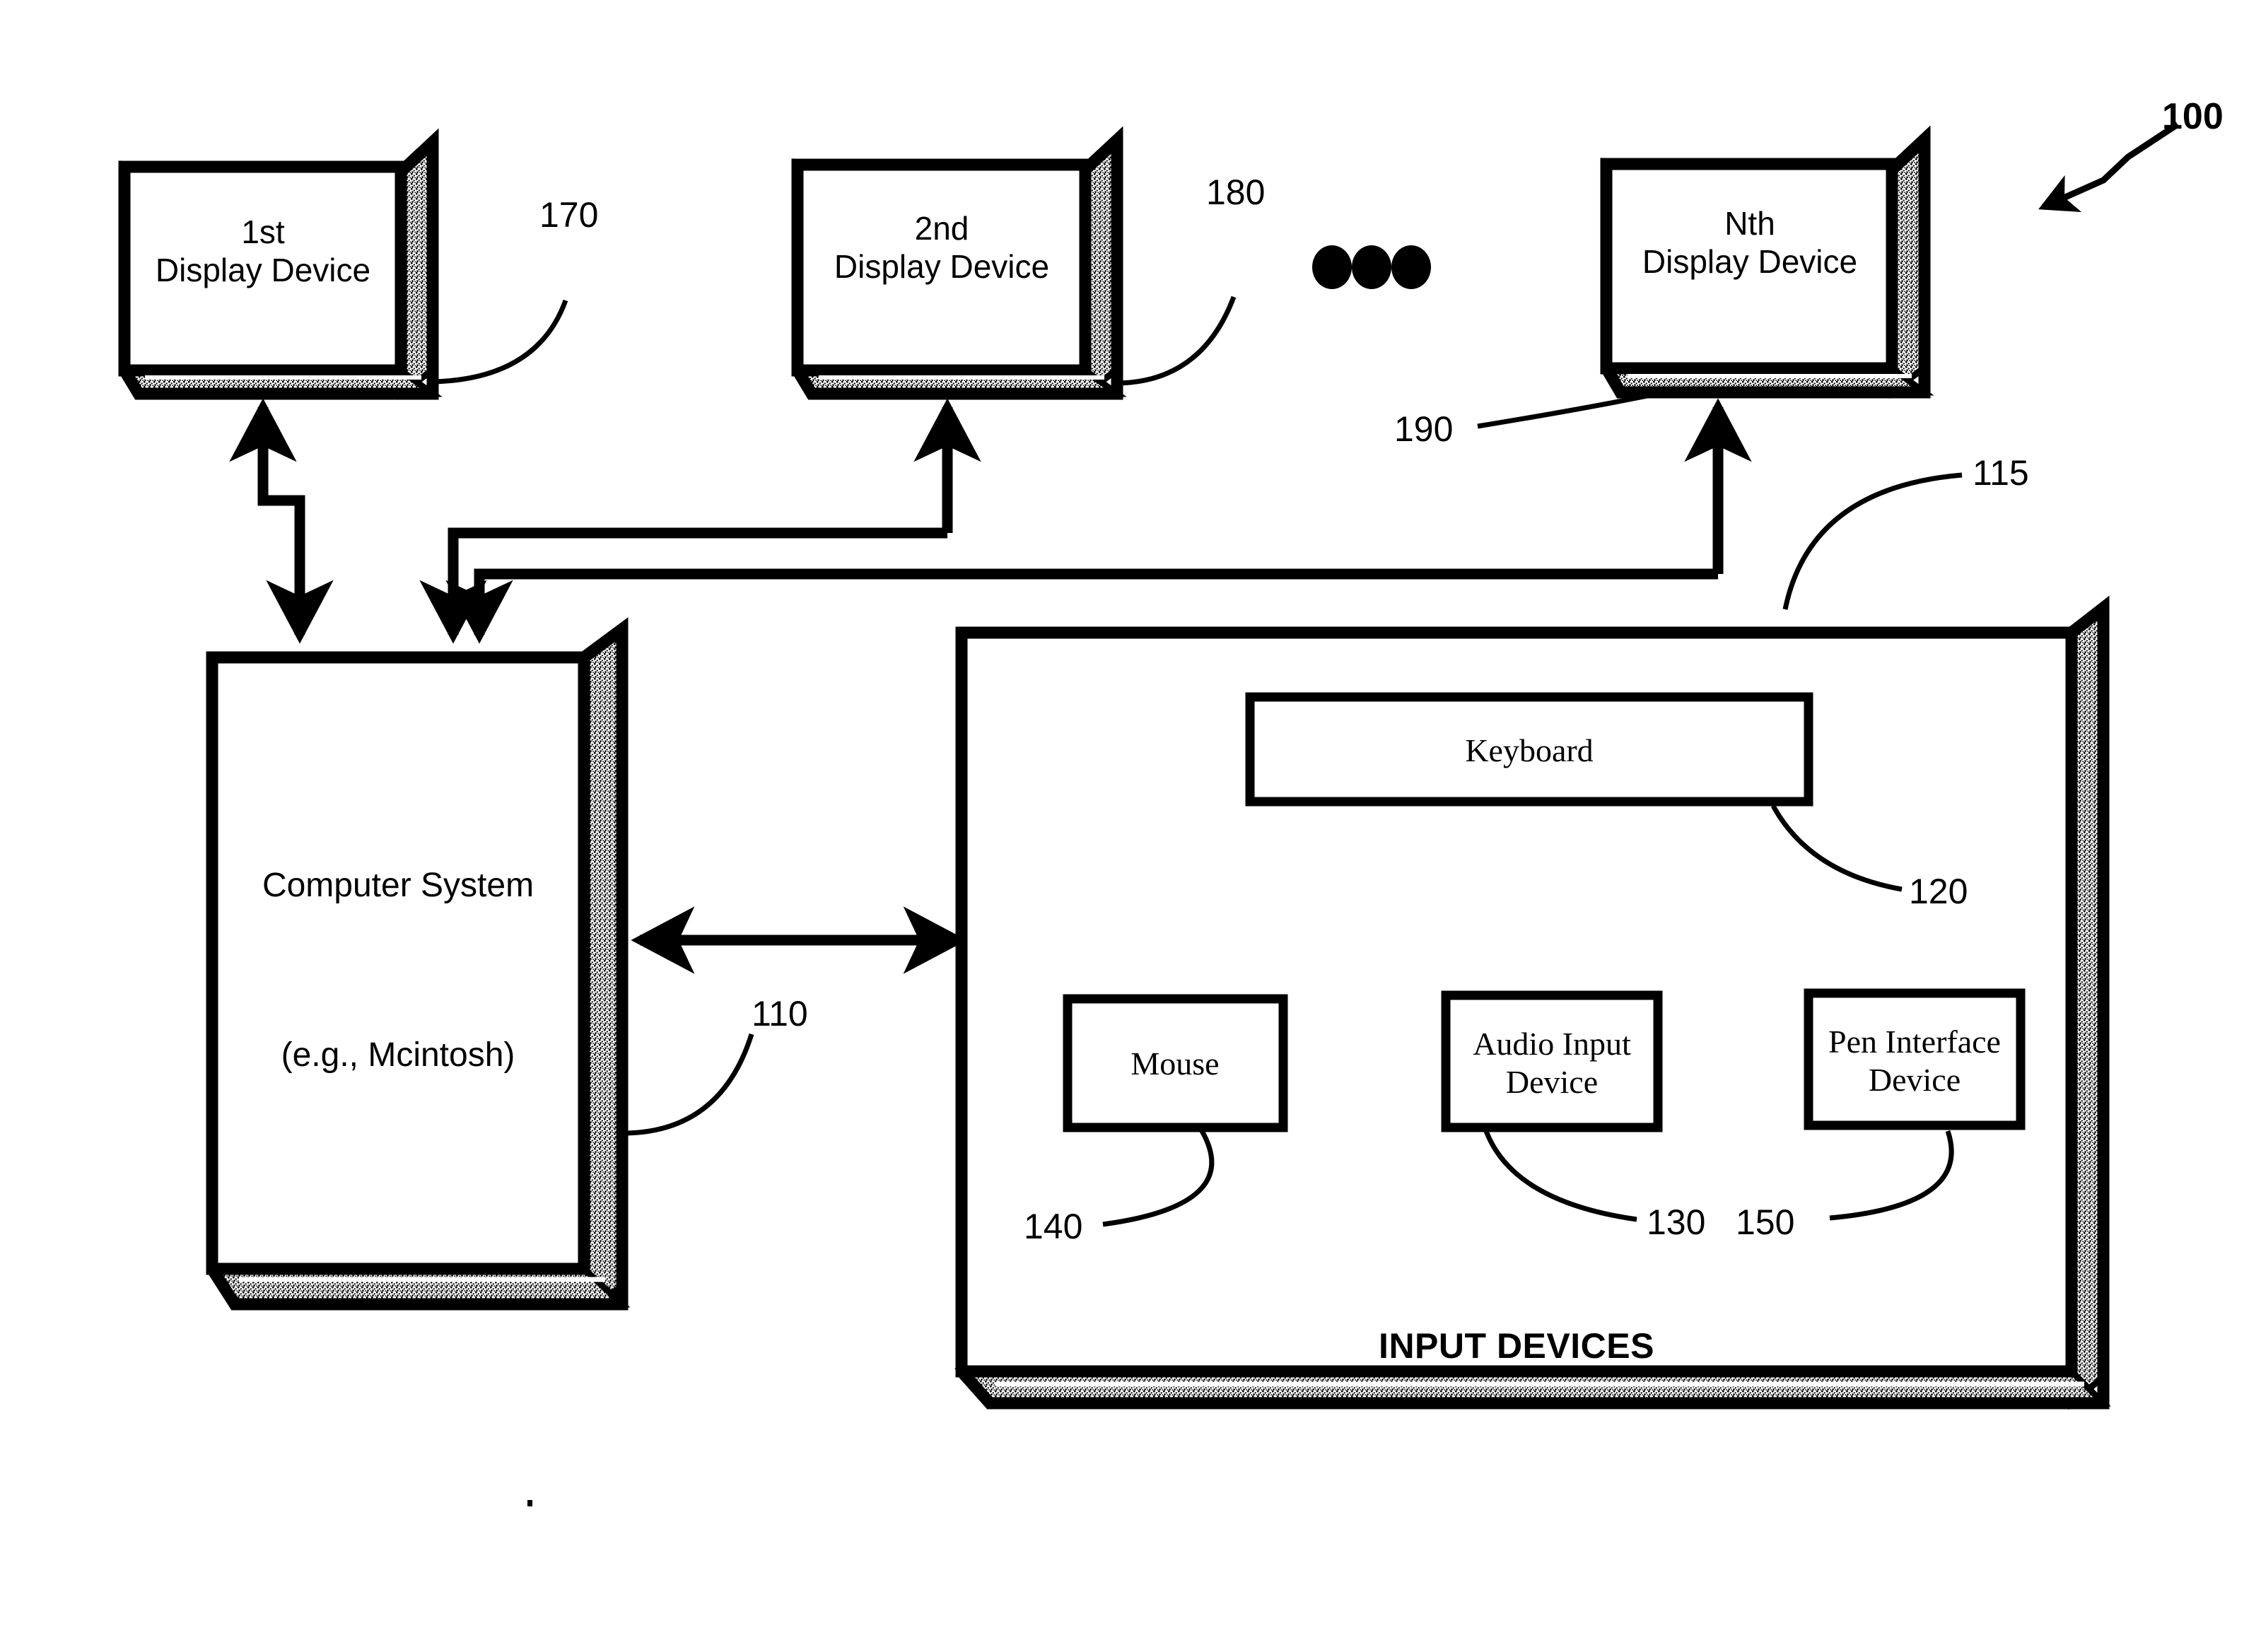  I want to click on numeral-110: 110, so click(780, 1013).